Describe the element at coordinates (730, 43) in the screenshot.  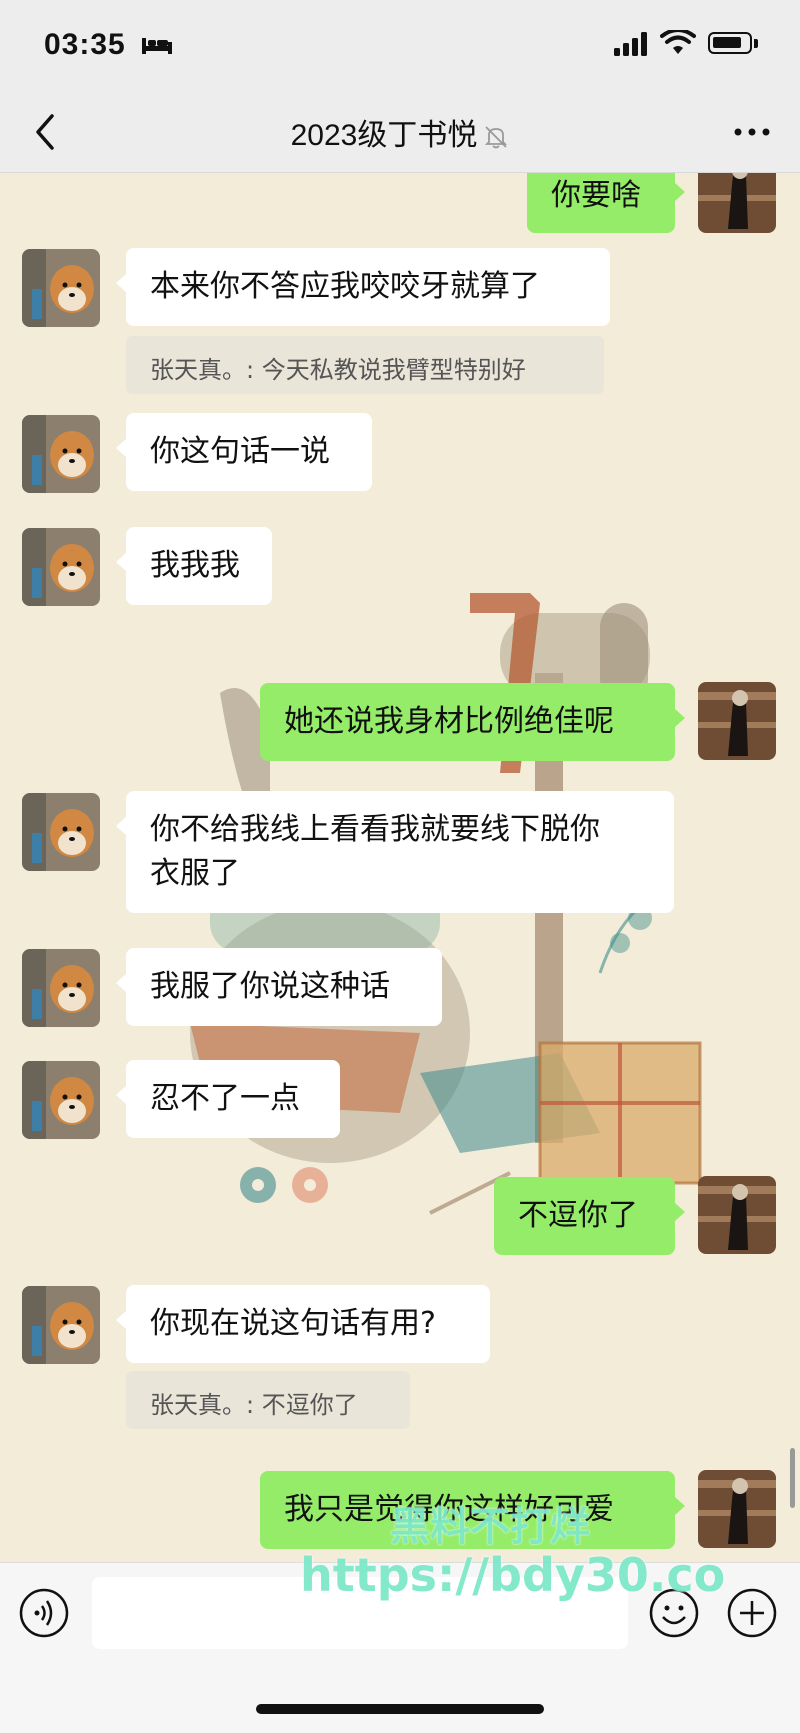
I see `battery-icon` at that location.